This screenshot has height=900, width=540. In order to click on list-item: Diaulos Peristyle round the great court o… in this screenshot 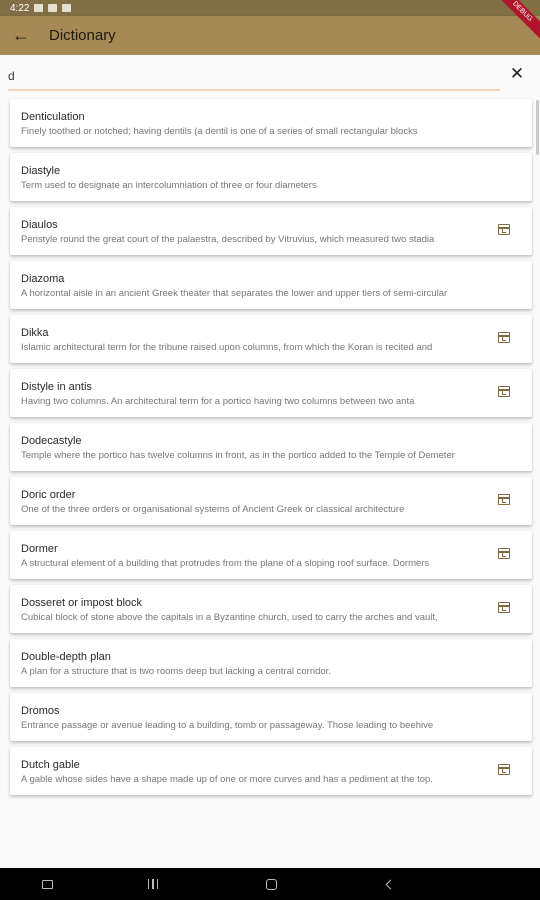, I will do `click(271, 231)`.